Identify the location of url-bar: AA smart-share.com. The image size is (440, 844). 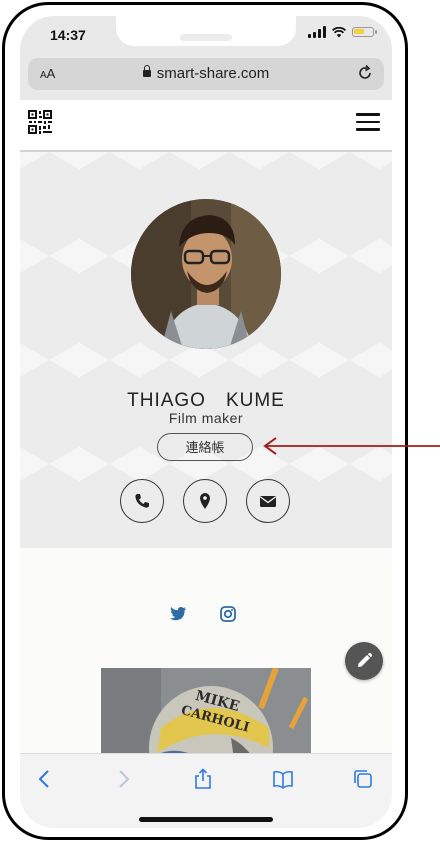
(206, 74).